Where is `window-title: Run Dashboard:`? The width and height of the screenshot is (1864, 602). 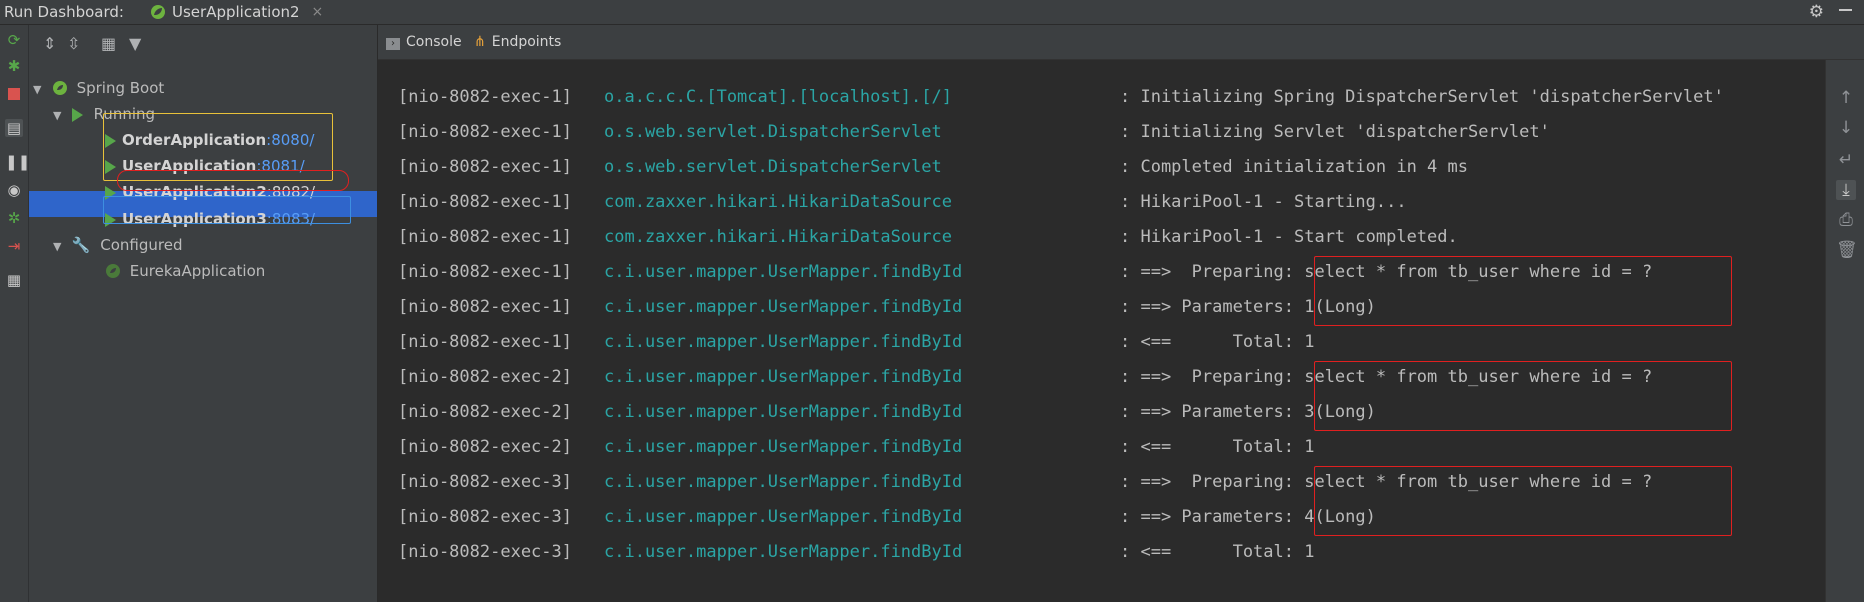 window-title: Run Dashboard: is located at coordinates (64, 12).